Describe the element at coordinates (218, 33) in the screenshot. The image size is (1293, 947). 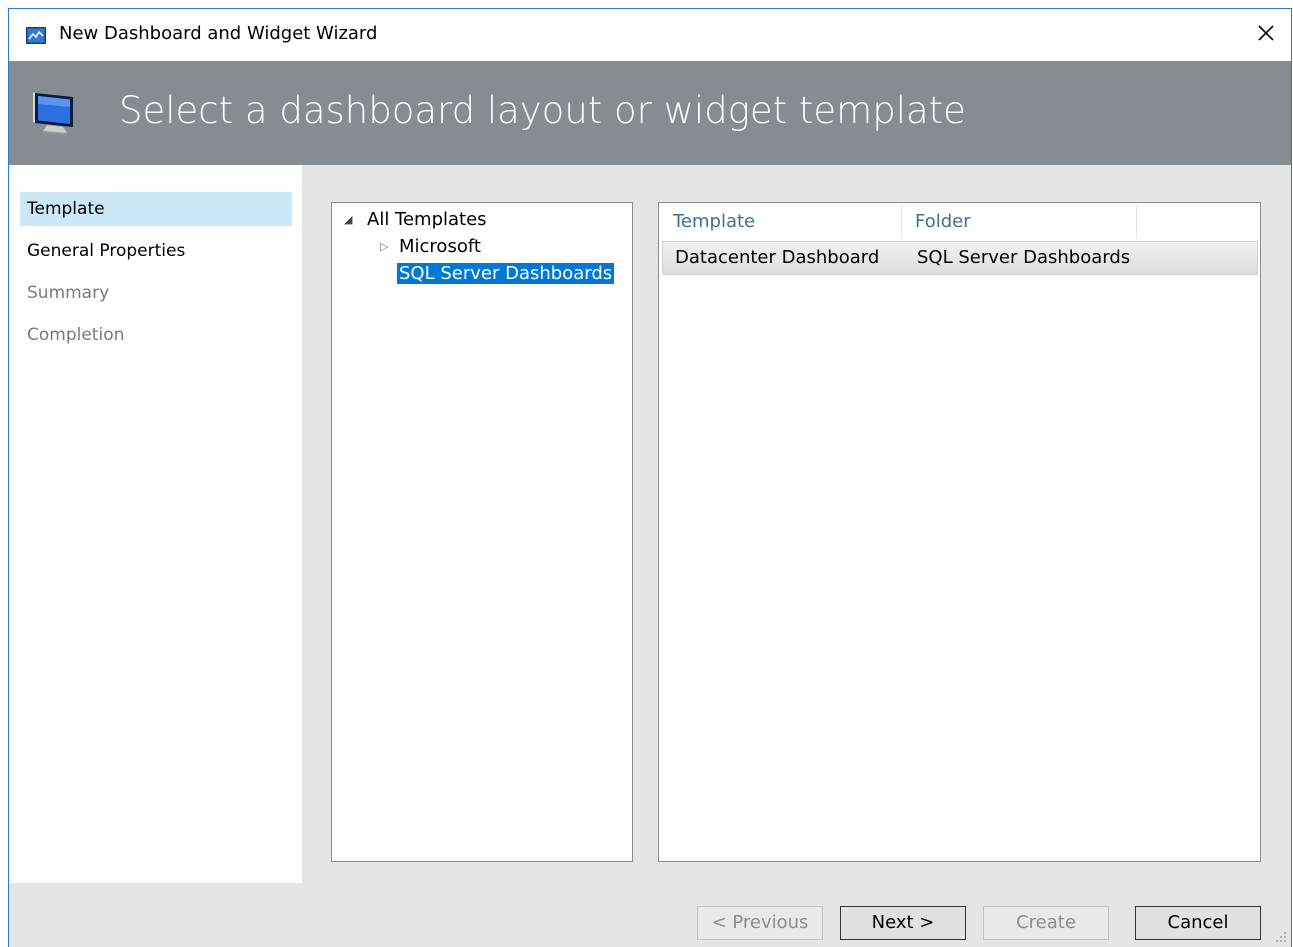
I see `window-title: New Dashboard and Widget Wizard` at that location.